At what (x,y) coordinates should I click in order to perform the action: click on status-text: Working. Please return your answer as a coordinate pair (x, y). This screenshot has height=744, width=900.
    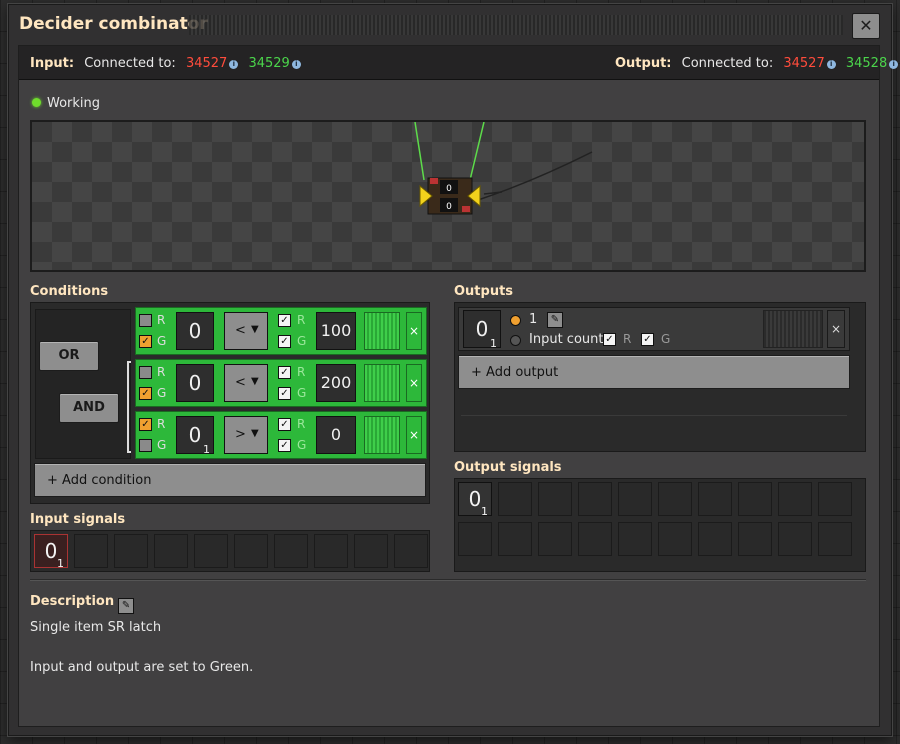
    Looking at the image, I should click on (74, 103).